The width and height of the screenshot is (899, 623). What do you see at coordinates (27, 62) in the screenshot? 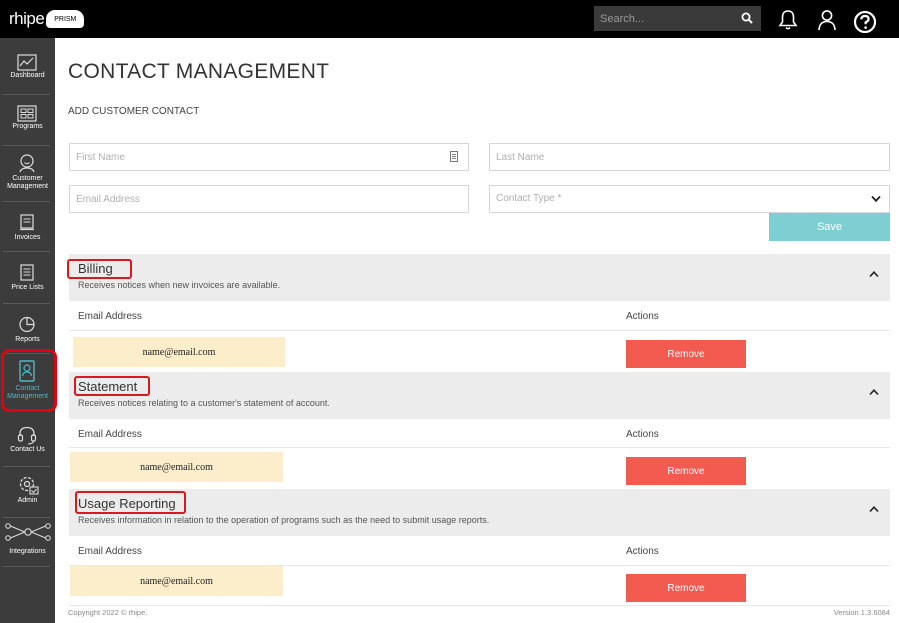
I see `dashboard-icon` at bounding box center [27, 62].